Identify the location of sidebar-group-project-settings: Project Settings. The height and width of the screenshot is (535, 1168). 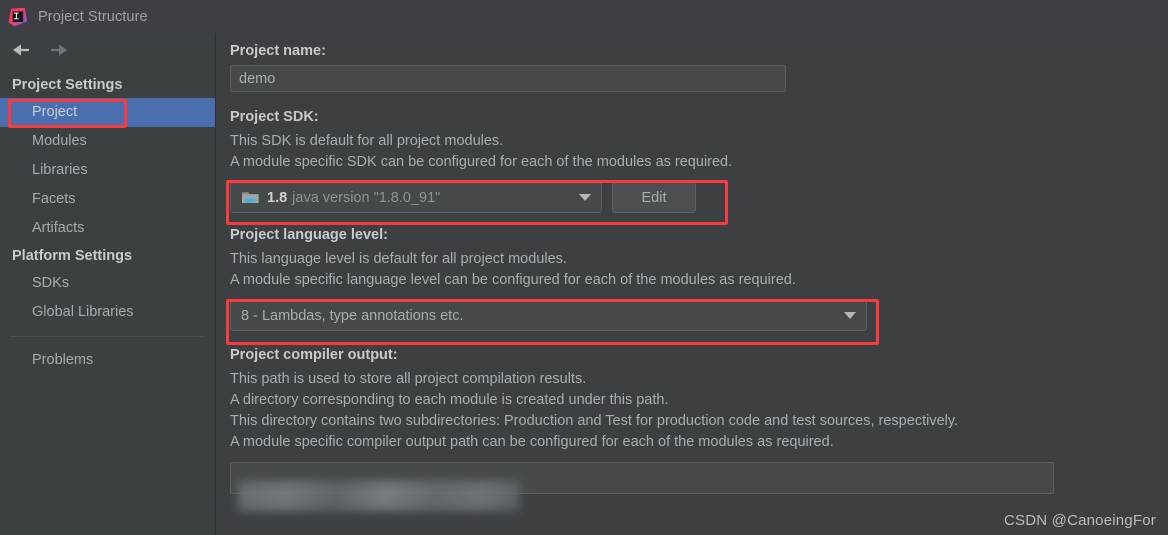
(67, 85).